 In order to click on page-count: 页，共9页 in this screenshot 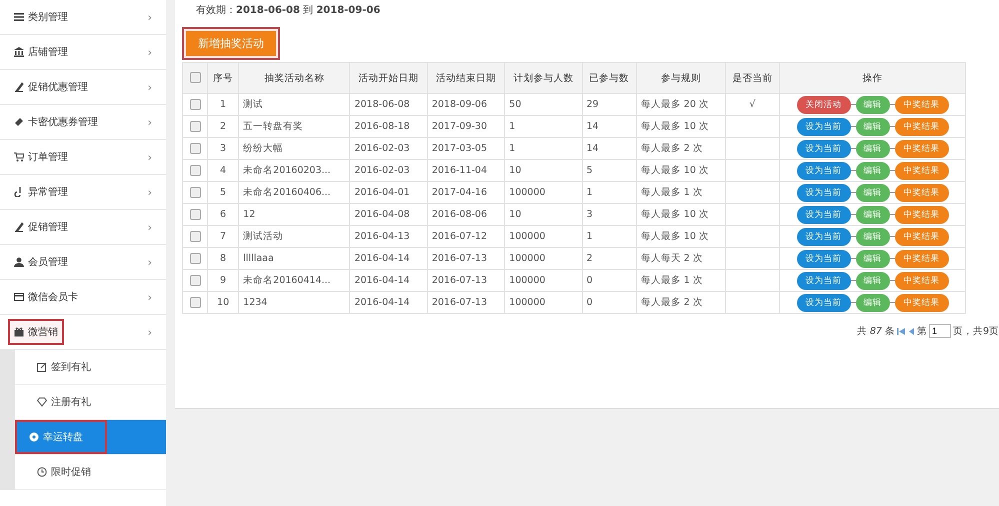, I will do `click(975, 331)`.